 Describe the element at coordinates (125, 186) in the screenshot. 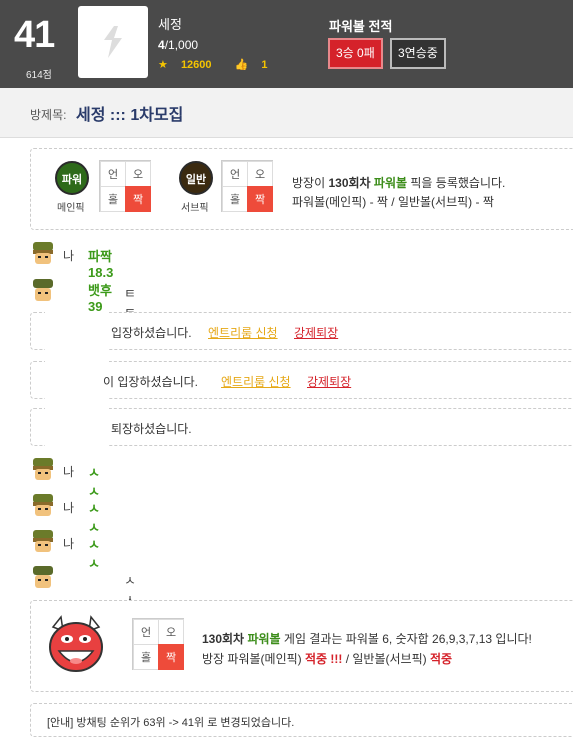

I see `main-pick-grid: 언오 홀짝` at that location.